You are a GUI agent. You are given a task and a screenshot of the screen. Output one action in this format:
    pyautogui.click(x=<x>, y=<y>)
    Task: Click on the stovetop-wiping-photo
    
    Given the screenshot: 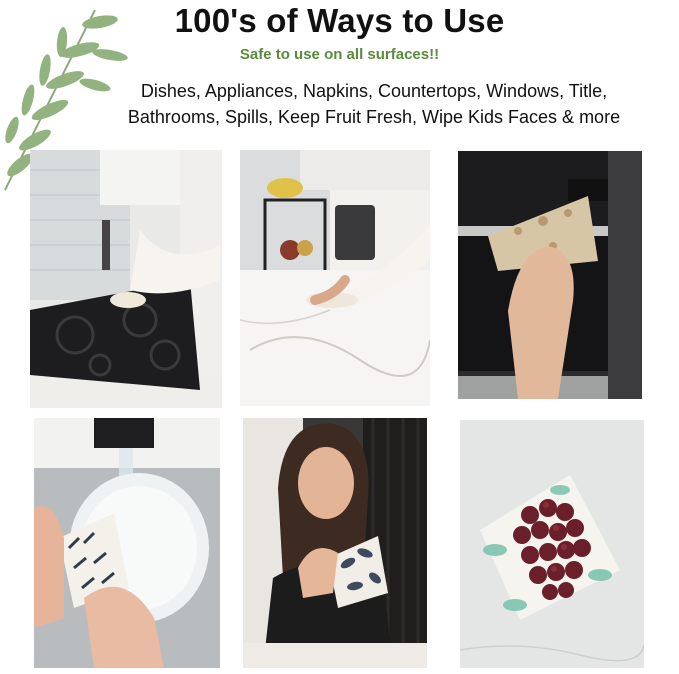 What is the action you would take?
    pyautogui.click(x=126, y=279)
    